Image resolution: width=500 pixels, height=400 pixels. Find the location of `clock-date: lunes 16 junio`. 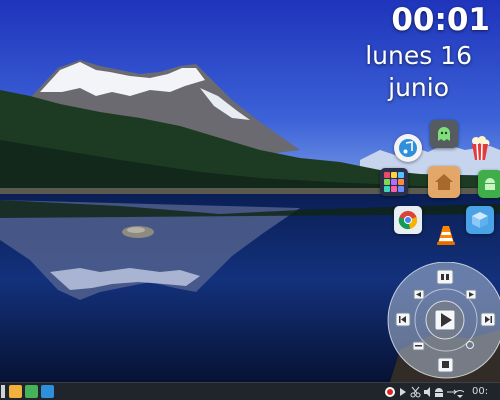

clock-date: lunes 16 junio is located at coordinates (418, 72).